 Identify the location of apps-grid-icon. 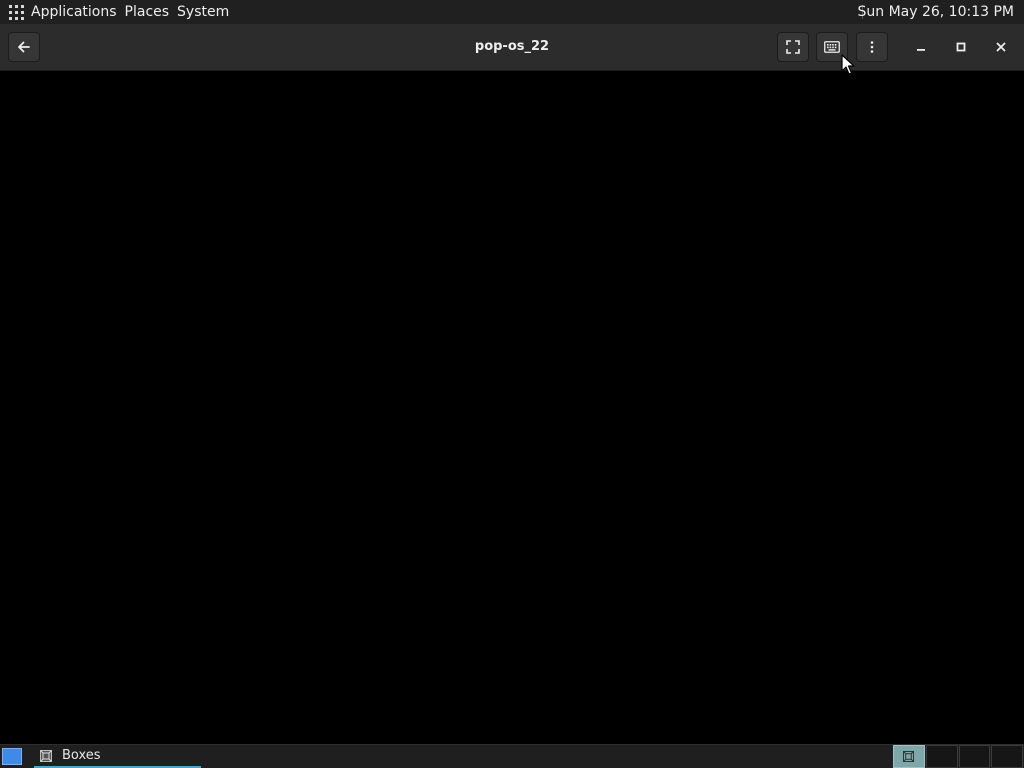
(16, 12).